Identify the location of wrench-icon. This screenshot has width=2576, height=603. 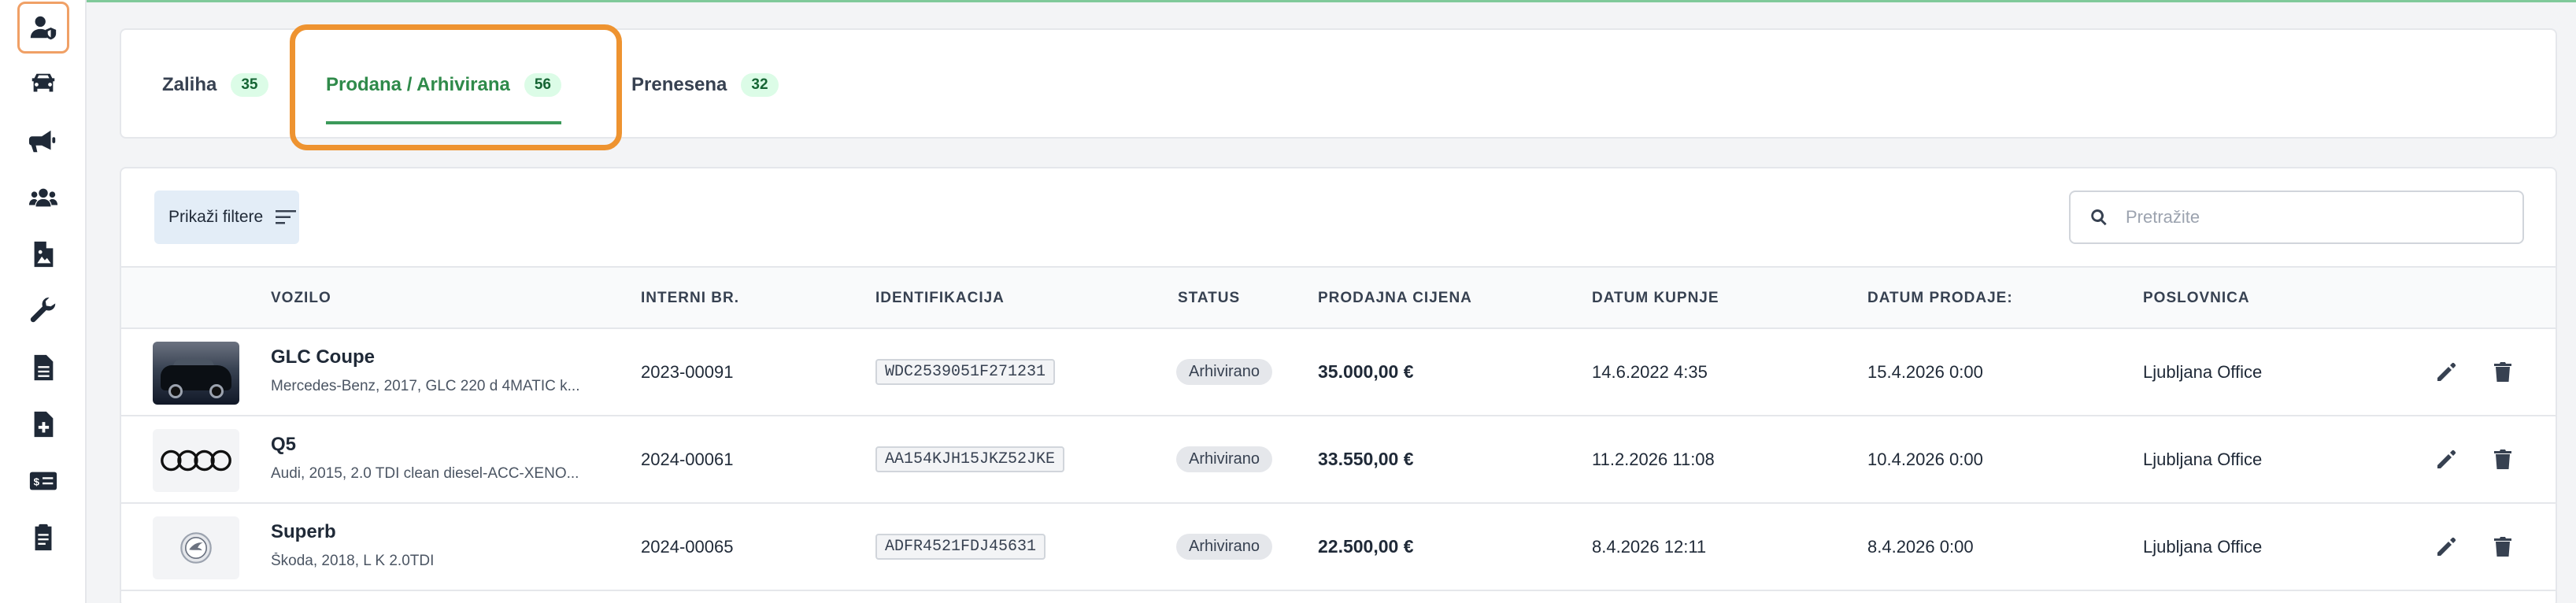
(43, 310).